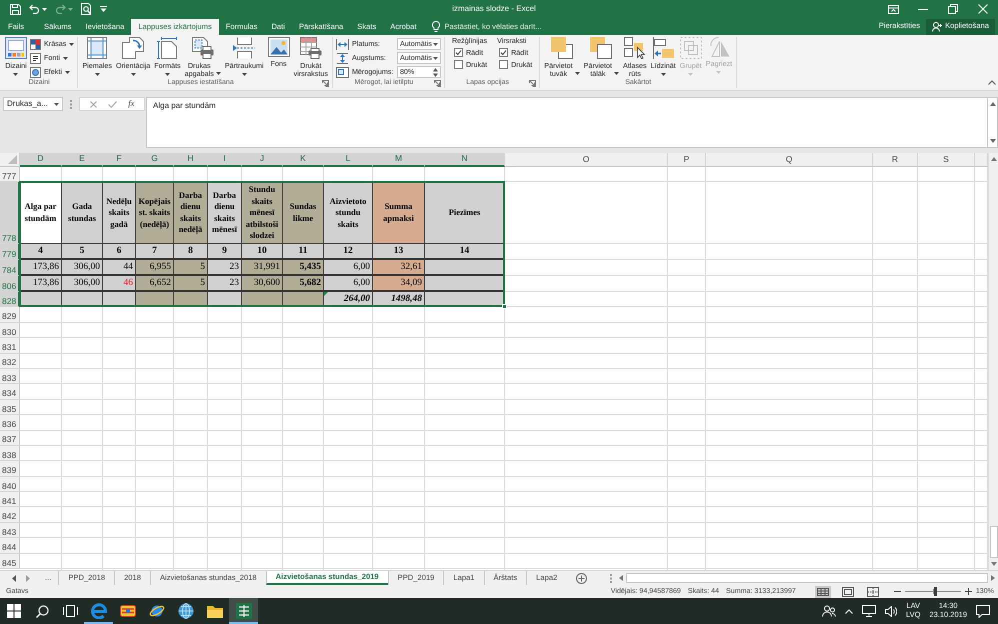 The image size is (998, 624). I want to click on row-header: 834, so click(10, 392).